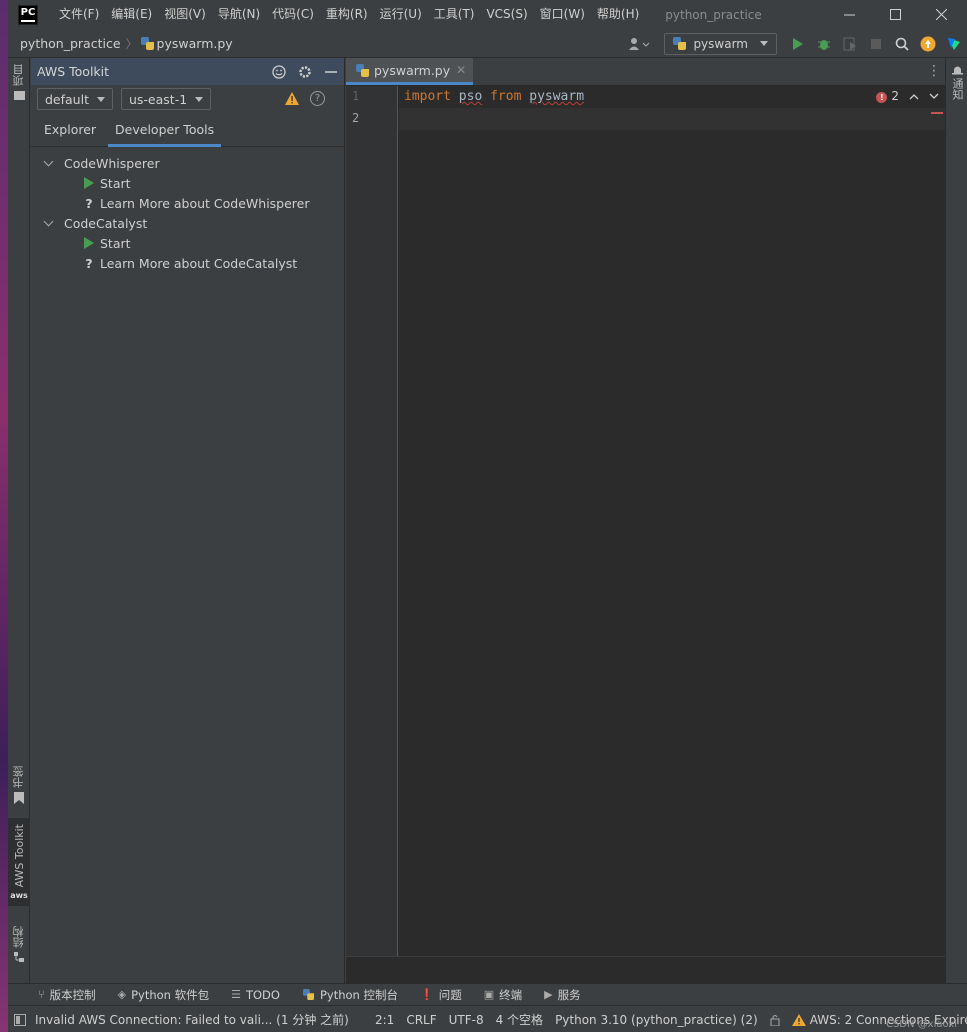 The height and width of the screenshot is (1032, 967). I want to click on tool-todo: ☰ TODO, so click(255, 995).